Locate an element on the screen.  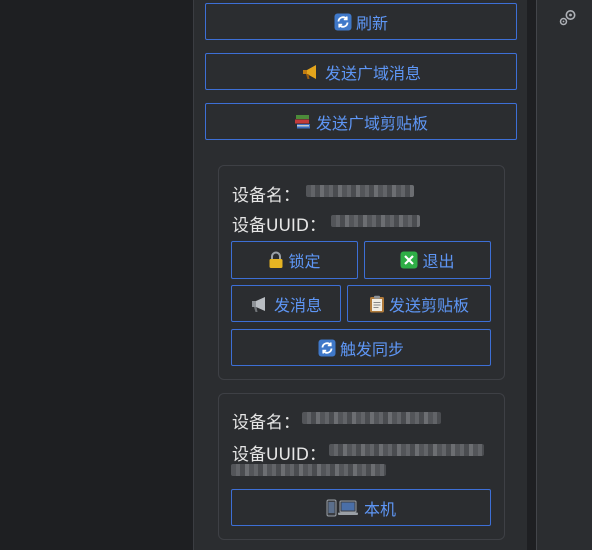
logout-label: 退出 is located at coordinates (438, 261).